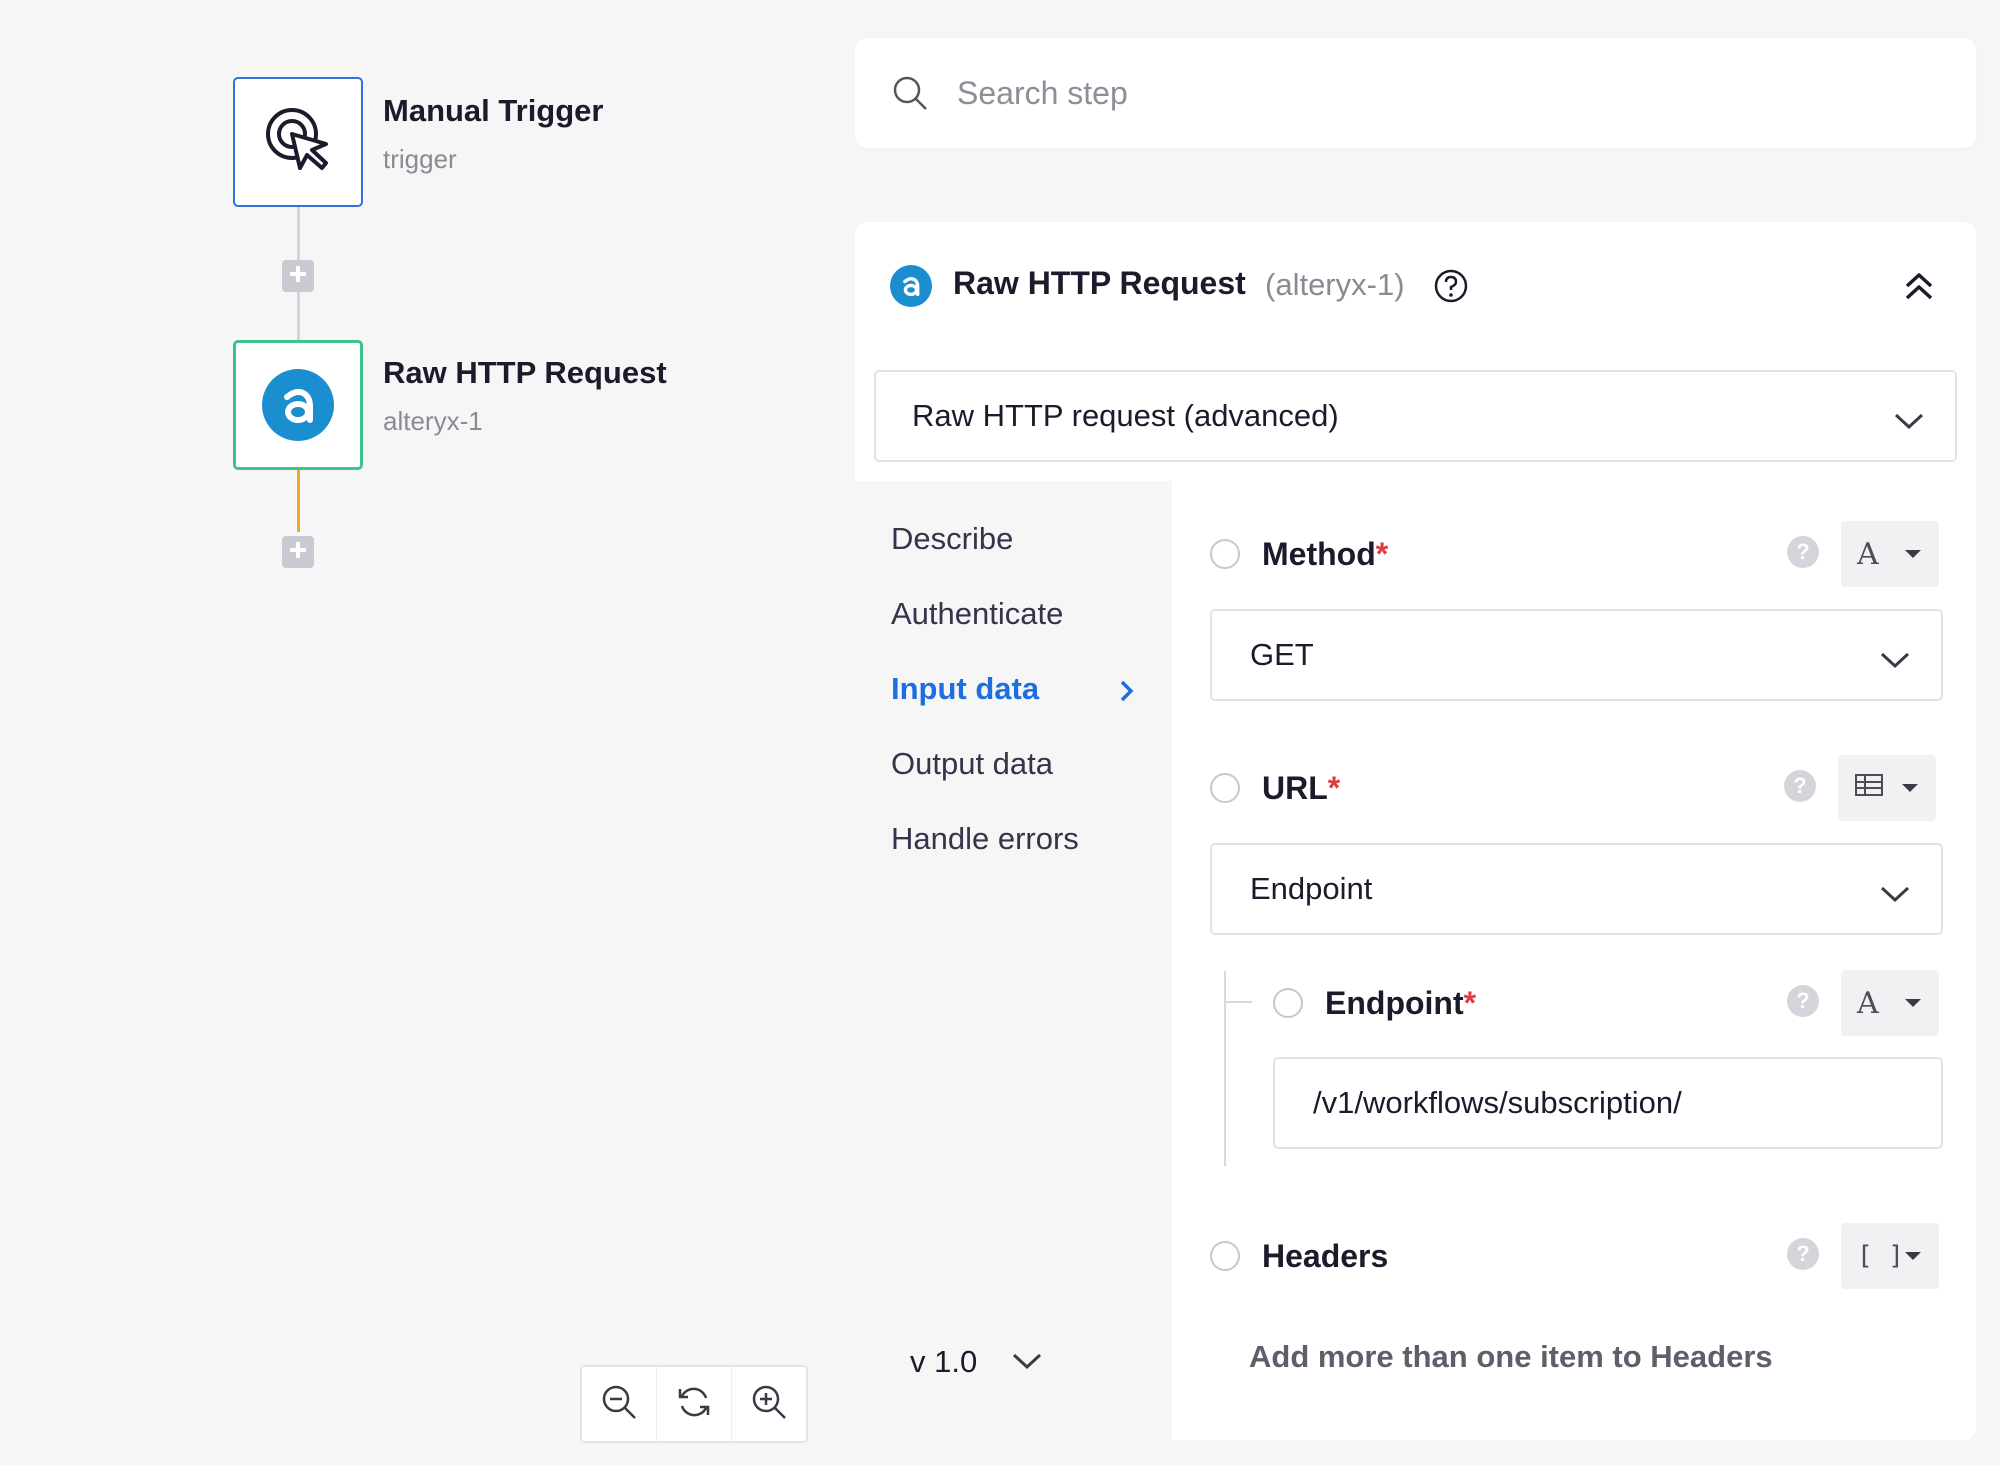 This screenshot has height=1465, width=2000. Describe the element at coordinates (1301, 788) in the screenshot. I see `url-label: URL*` at that location.